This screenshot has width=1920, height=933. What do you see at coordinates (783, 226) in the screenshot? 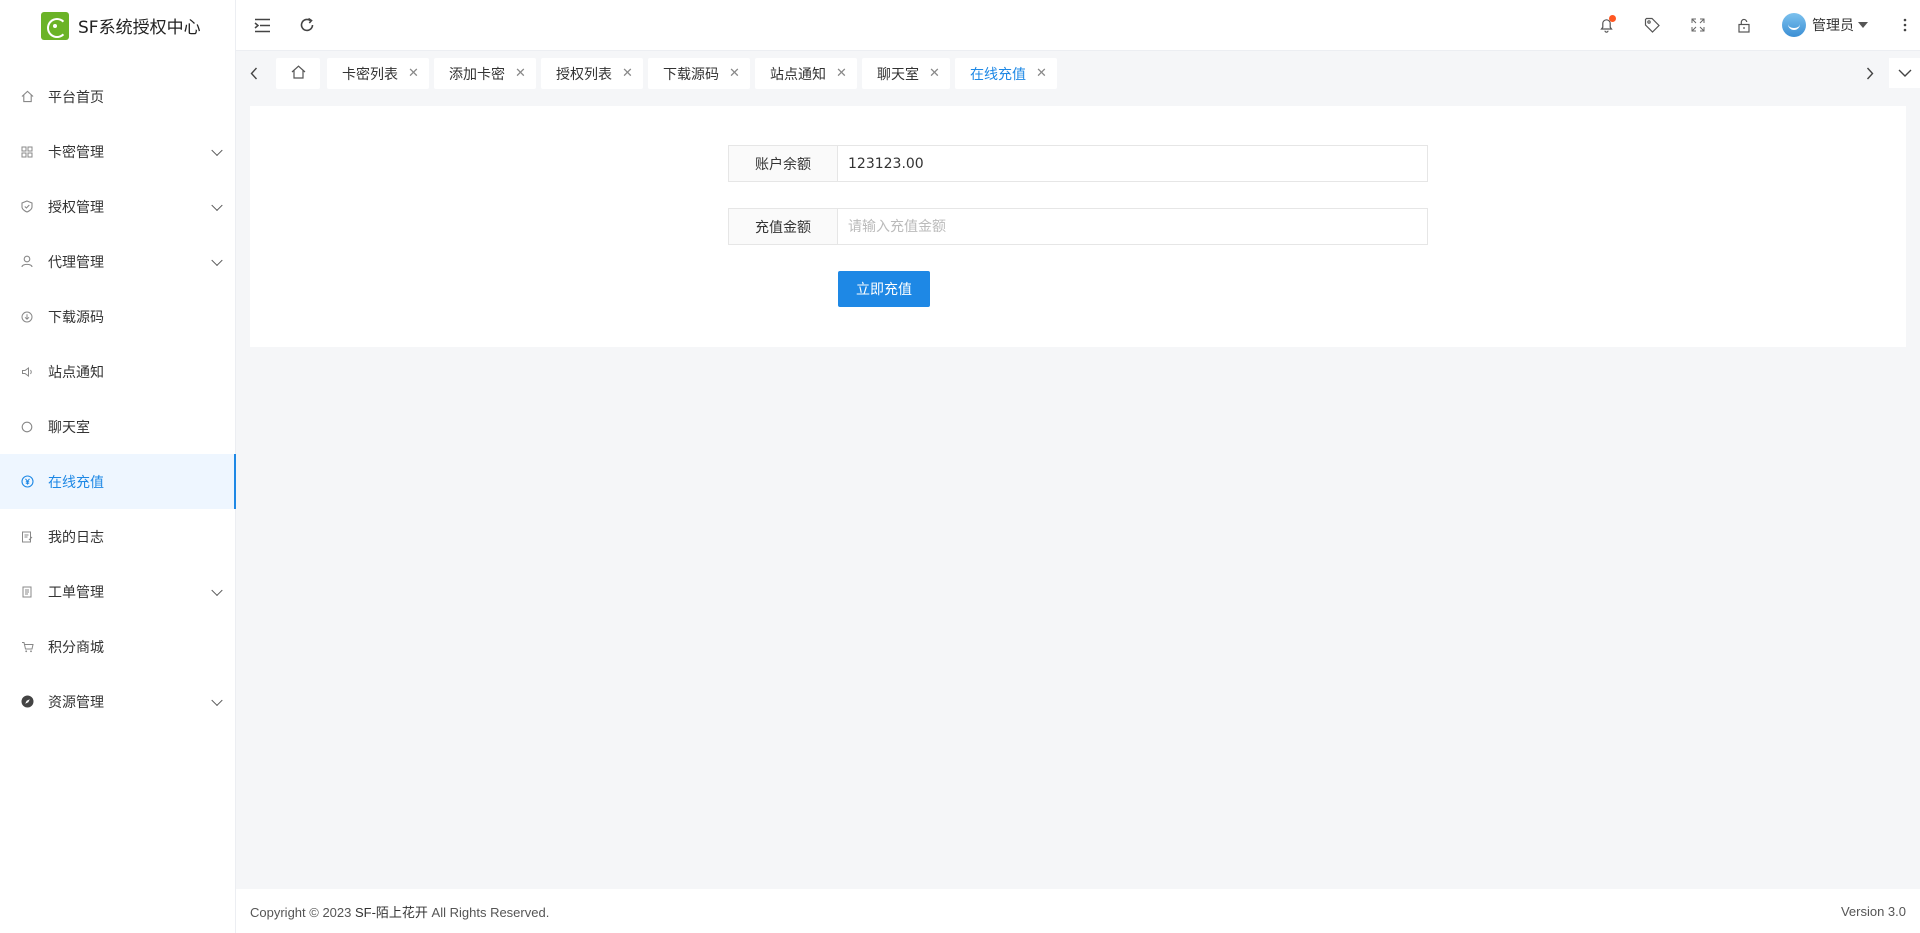
I see `amount-label: 充值金额` at bounding box center [783, 226].